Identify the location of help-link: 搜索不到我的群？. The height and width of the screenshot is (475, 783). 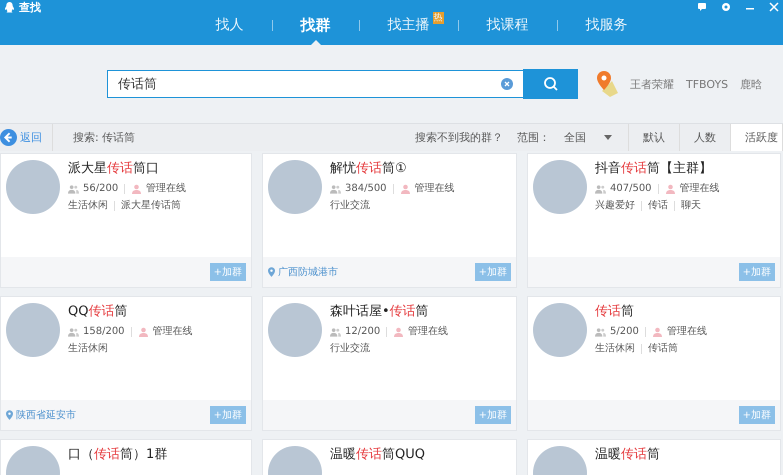
(459, 137).